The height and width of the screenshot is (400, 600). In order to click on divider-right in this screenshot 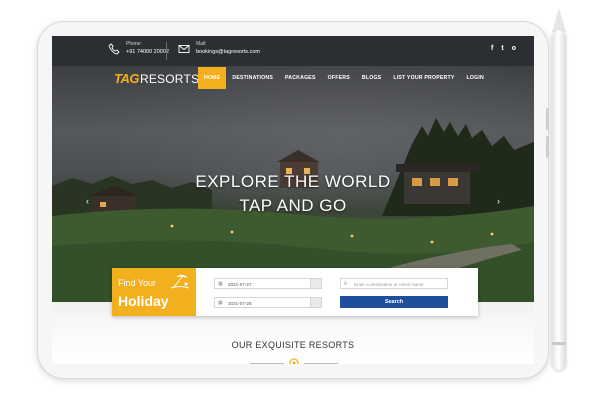, I will do `click(321, 363)`.